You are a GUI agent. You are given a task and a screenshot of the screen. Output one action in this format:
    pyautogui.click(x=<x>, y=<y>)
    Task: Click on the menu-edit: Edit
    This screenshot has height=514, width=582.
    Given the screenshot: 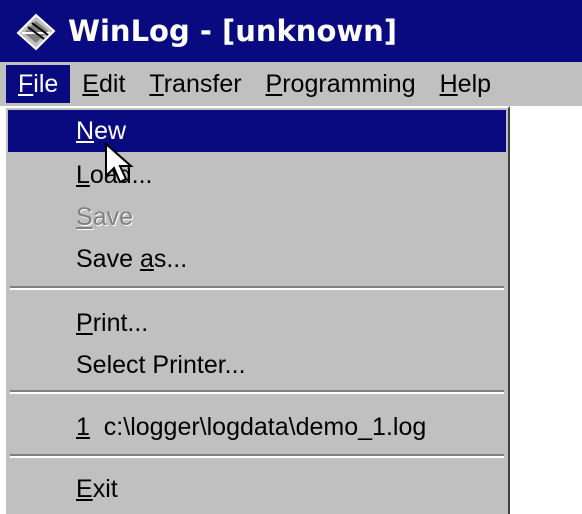 What is the action you would take?
    pyautogui.click(x=103, y=84)
    